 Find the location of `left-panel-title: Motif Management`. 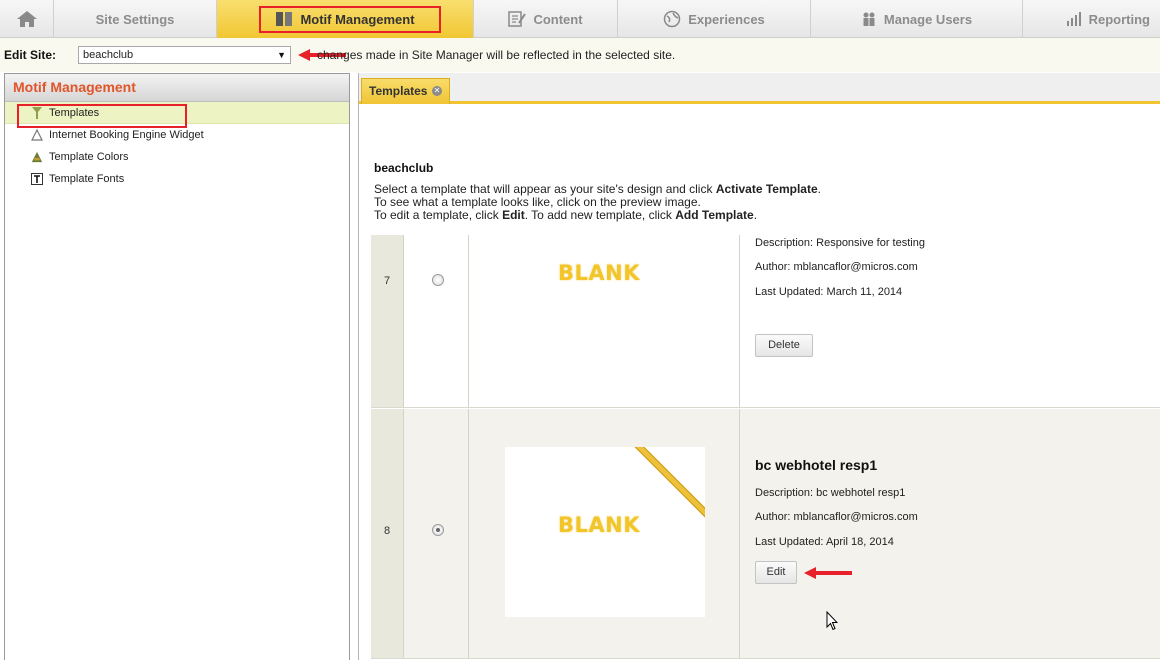

left-panel-title: Motif Management is located at coordinates (177, 88).